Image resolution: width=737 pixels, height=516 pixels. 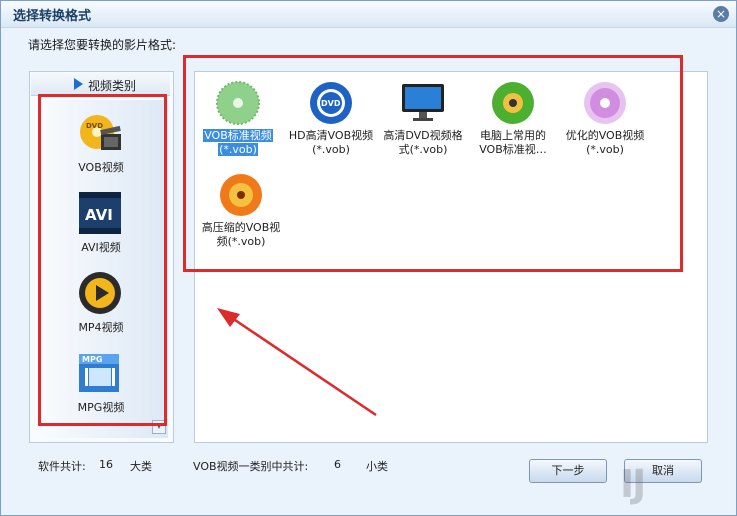 What do you see at coordinates (633, 484) in the screenshot?
I see `watermark-logo: IJ` at bounding box center [633, 484].